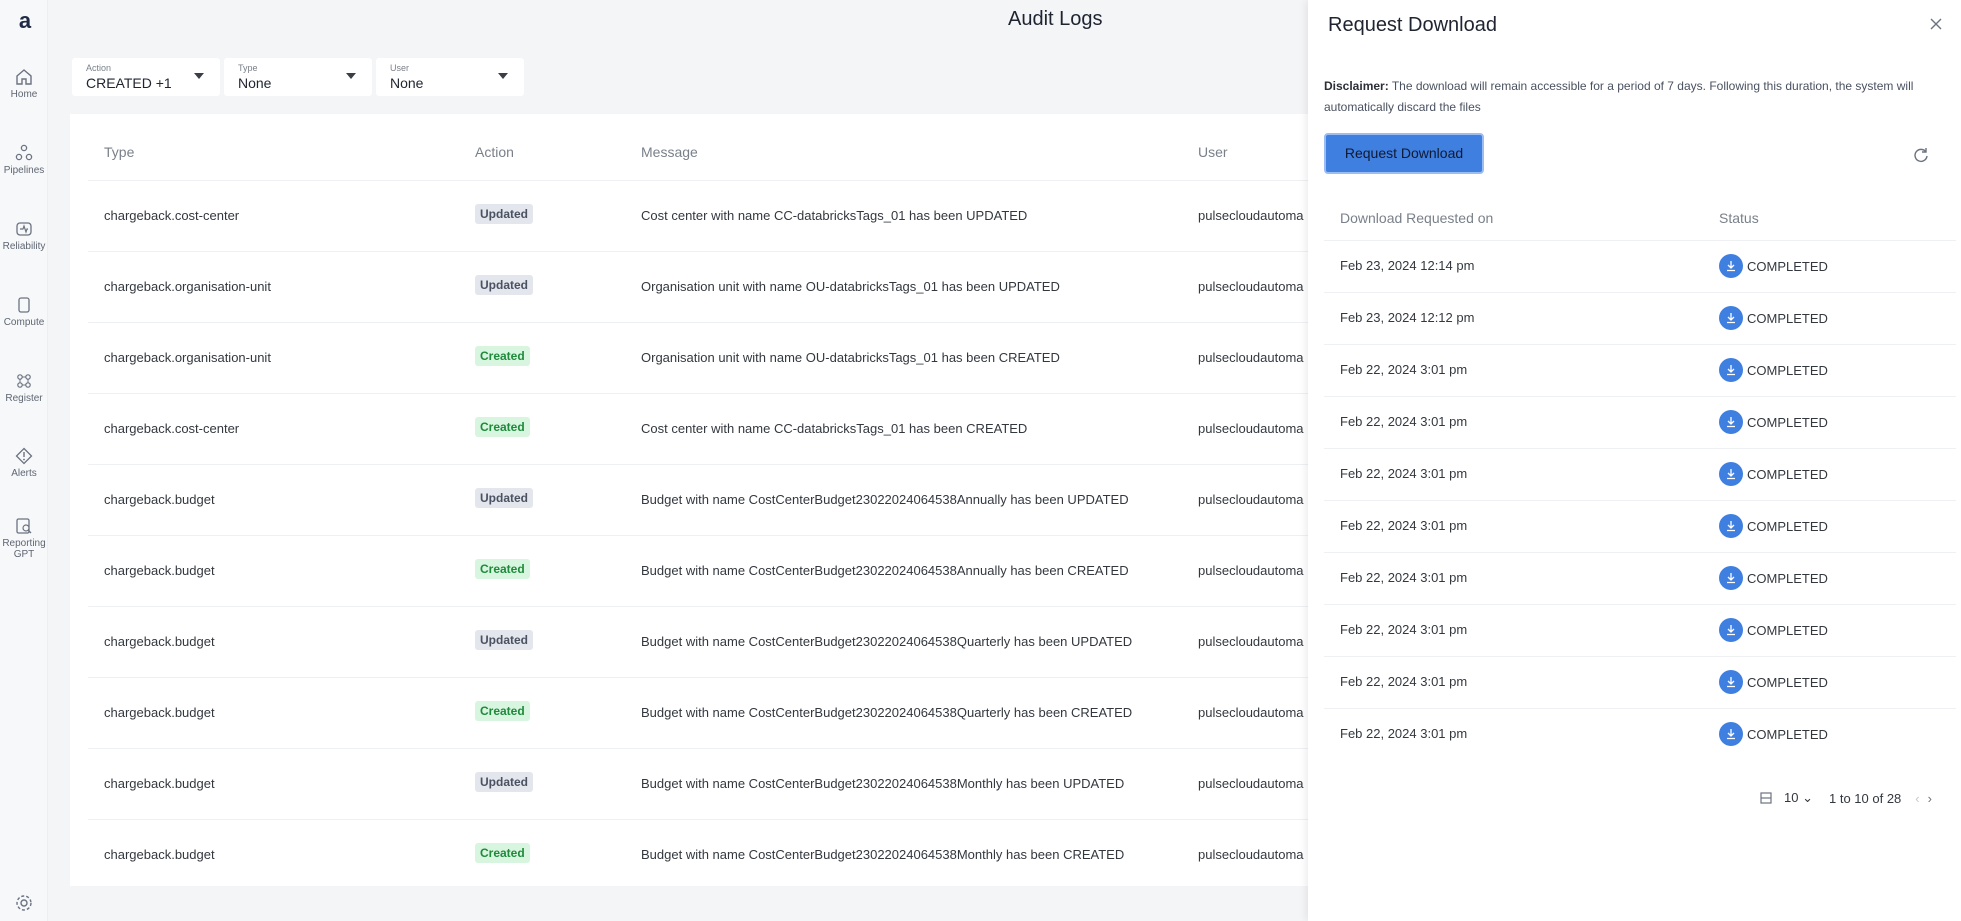 The image size is (1961, 921). I want to click on column-header-message: Message, so click(669, 152).